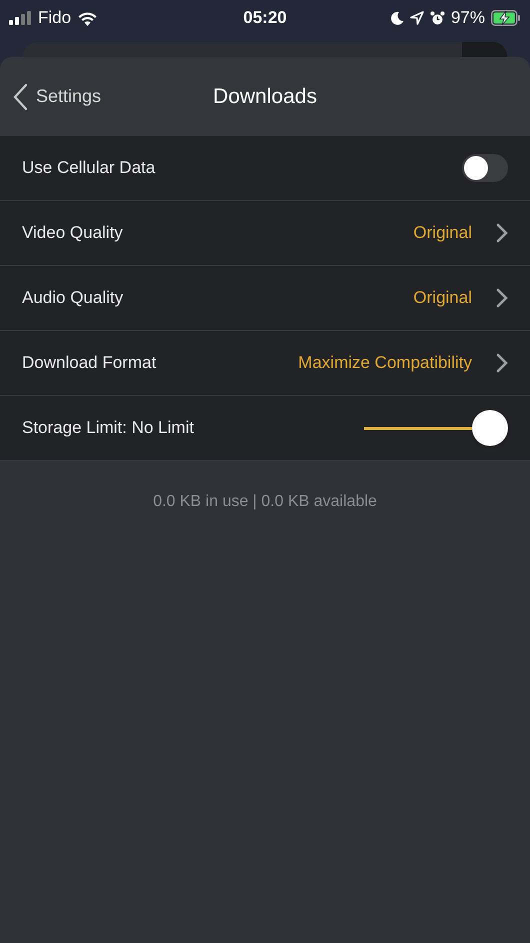  Describe the element at coordinates (87, 18) in the screenshot. I see `wifi-icon` at that location.